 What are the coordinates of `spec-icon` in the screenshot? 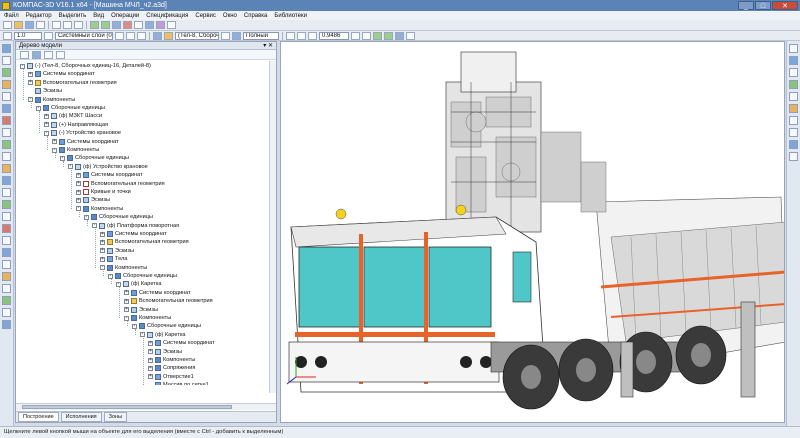 It's located at (6, 228).